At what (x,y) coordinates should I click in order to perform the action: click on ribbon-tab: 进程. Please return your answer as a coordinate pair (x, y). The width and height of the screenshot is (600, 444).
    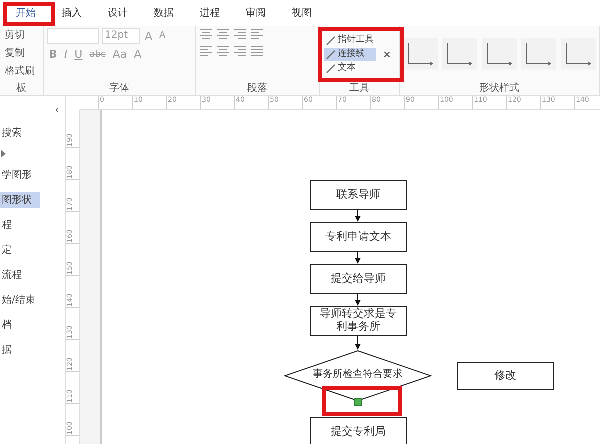
    Looking at the image, I should click on (210, 13).